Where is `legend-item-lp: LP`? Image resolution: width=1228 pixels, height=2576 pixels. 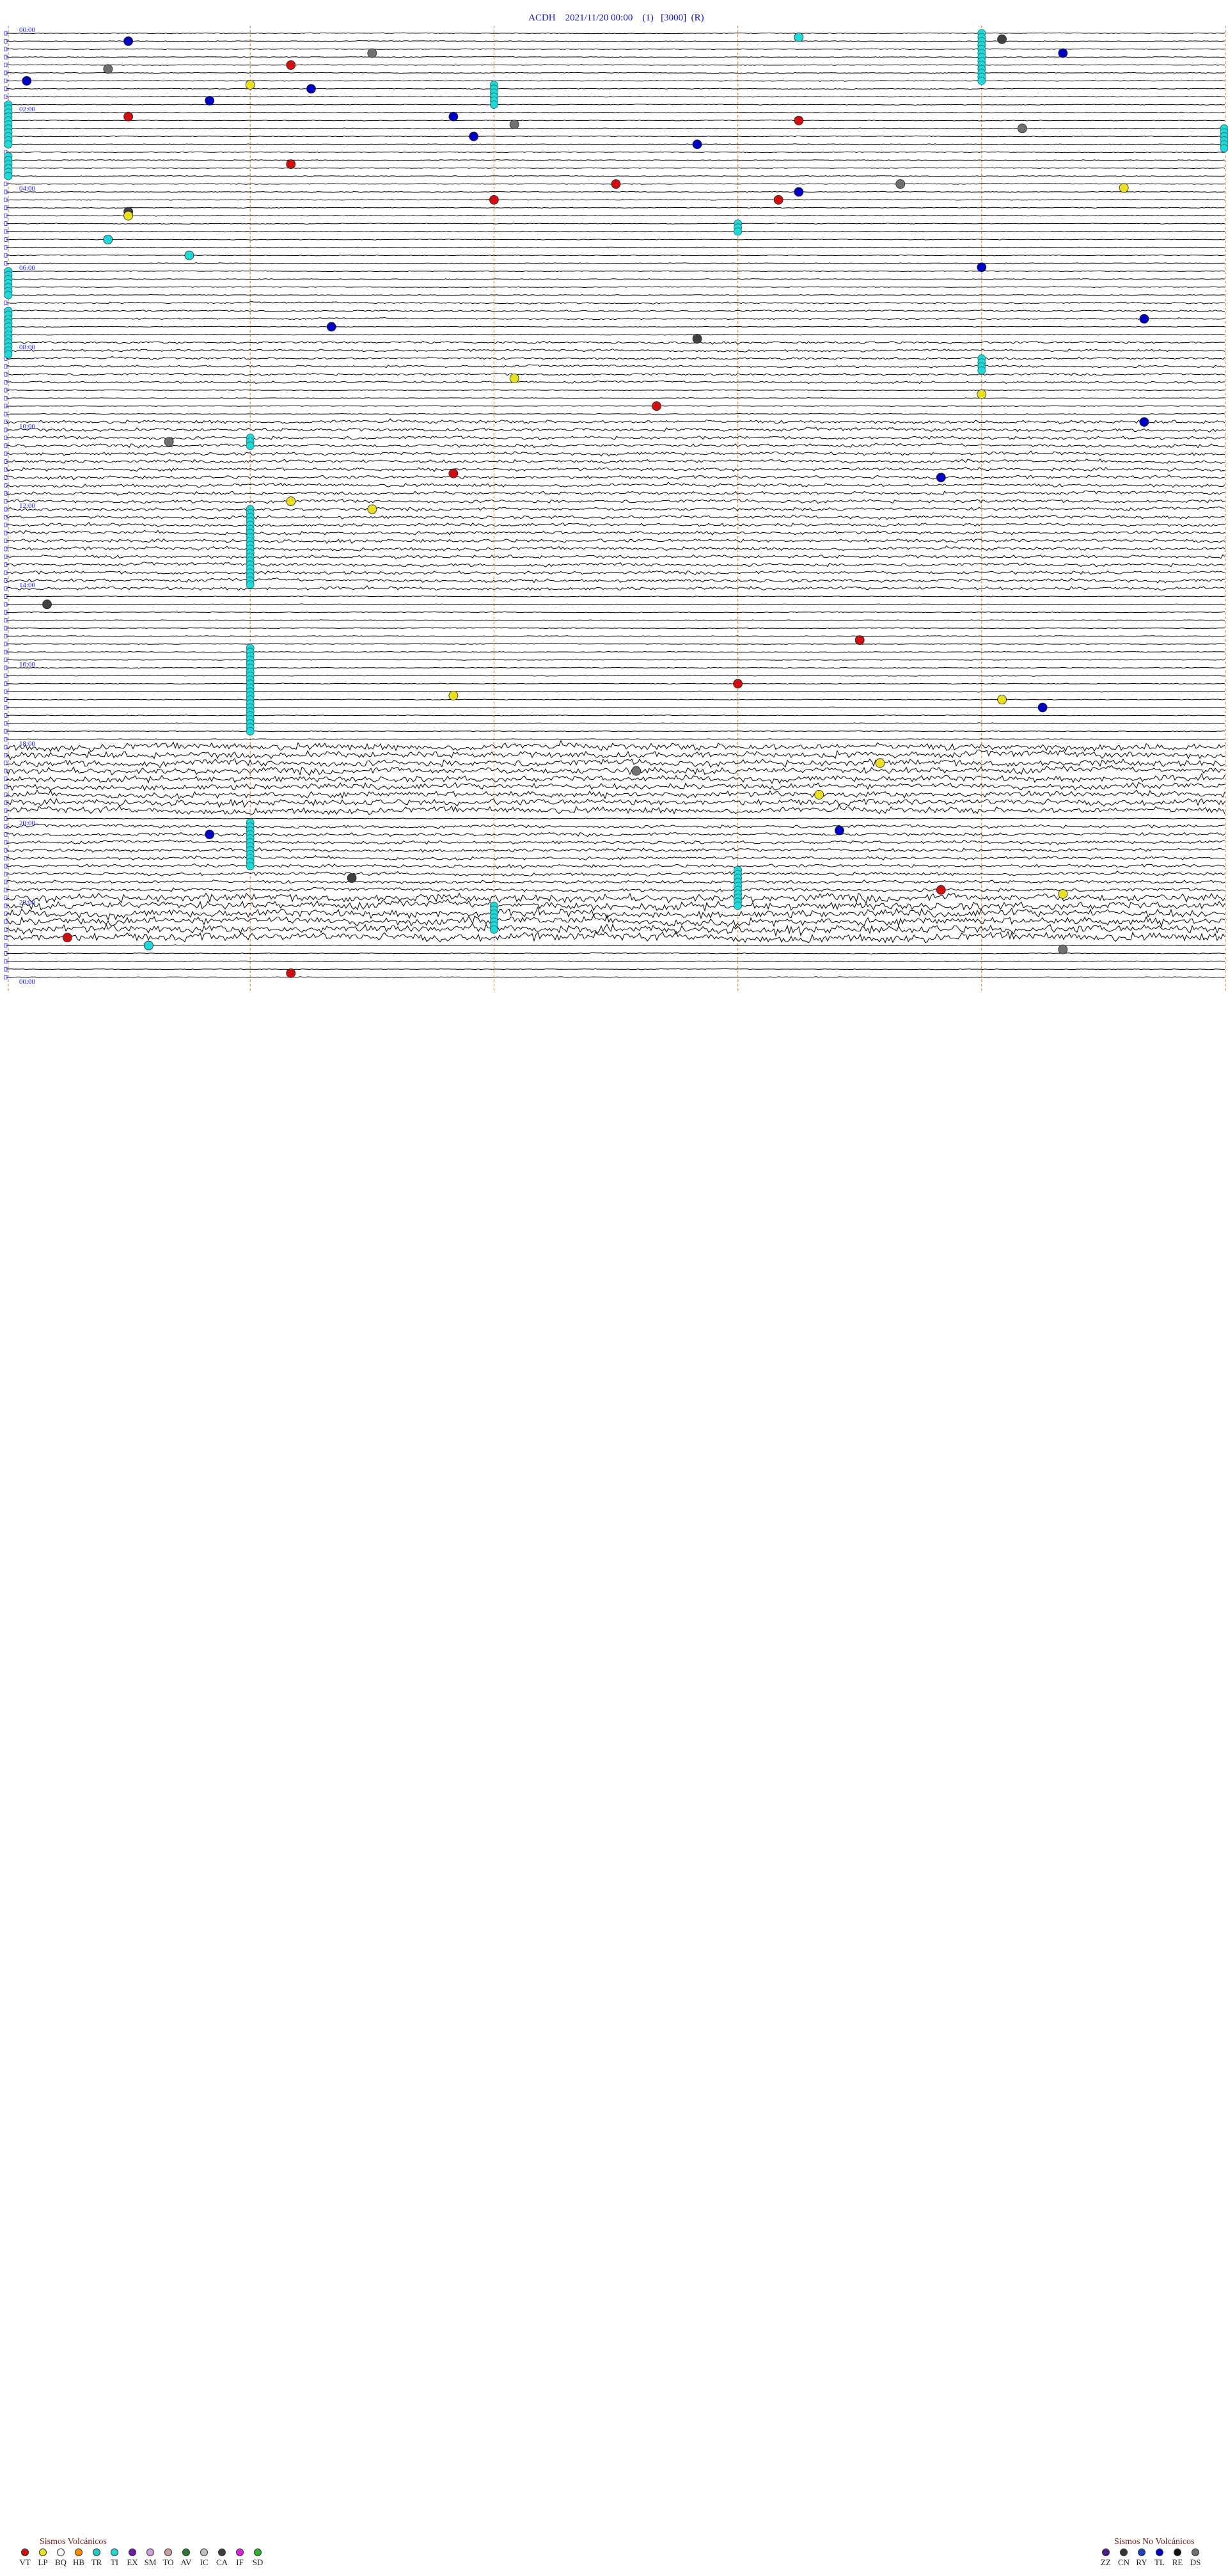 legend-item-lp: LP is located at coordinates (43, 2558).